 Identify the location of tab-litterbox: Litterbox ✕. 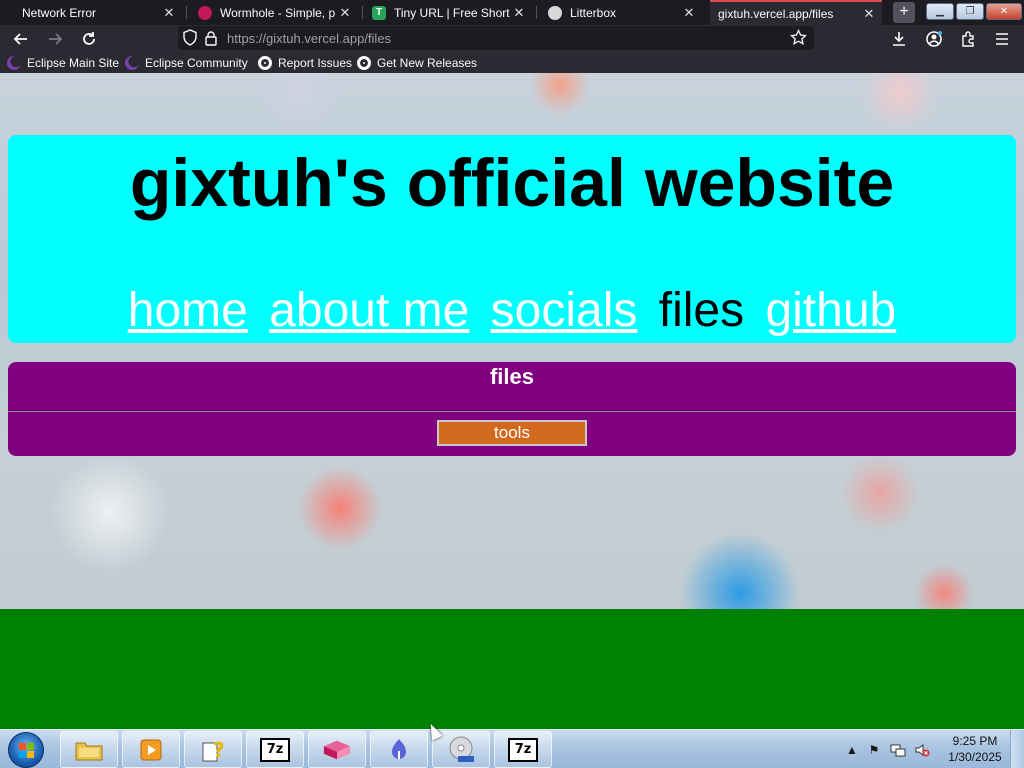
(621, 12).